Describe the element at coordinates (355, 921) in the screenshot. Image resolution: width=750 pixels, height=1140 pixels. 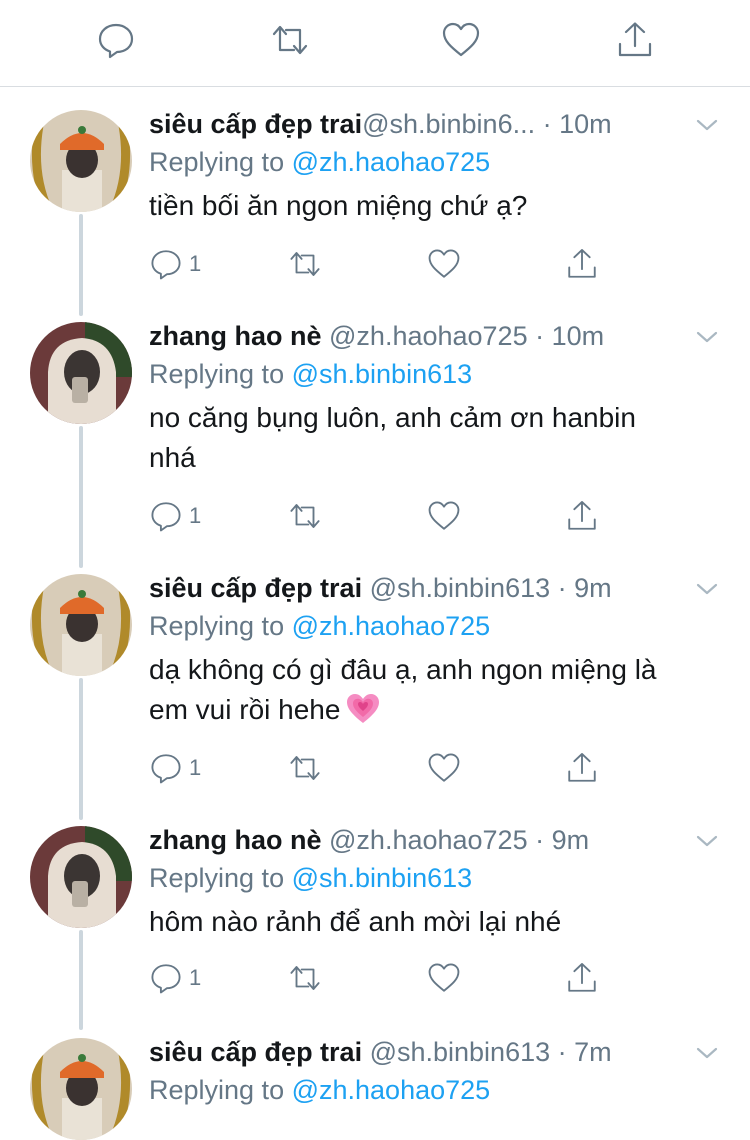
I see `tweet-text-line: hôm nào rảnh để anh mời lại nhé` at that location.